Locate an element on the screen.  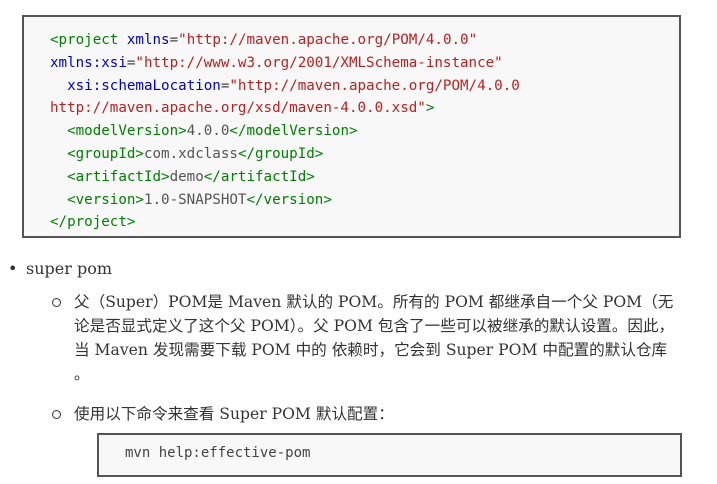
bullet-super-pom: • super pom is located at coordinates (60, 269).